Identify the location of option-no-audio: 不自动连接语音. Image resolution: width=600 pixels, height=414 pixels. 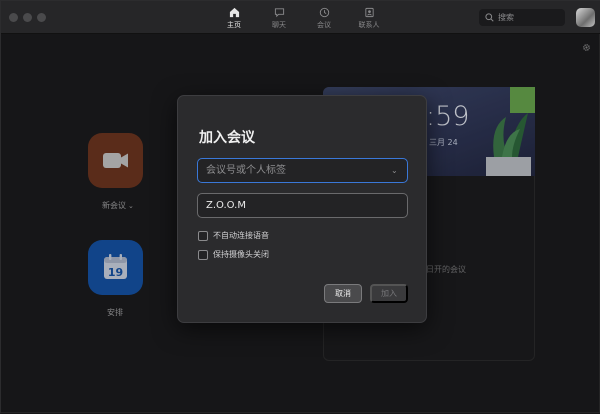
(233, 235).